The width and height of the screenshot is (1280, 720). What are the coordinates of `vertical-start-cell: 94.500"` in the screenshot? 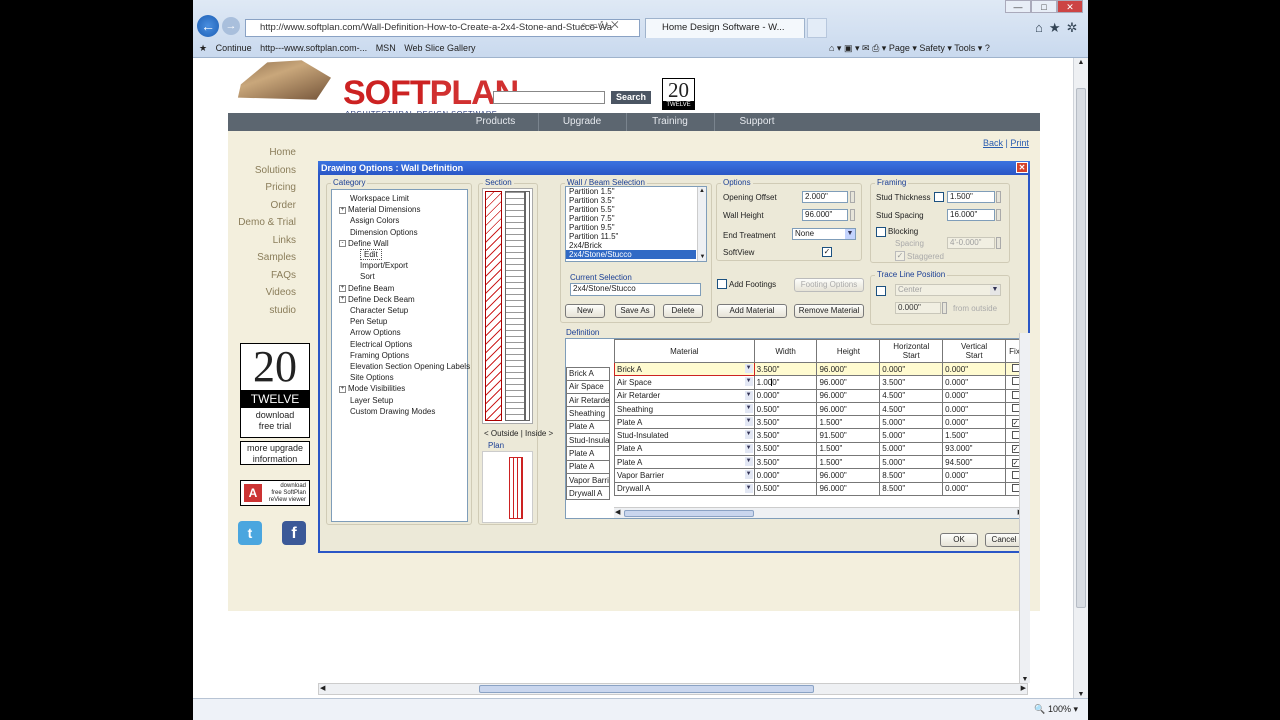 It's located at (974, 462).